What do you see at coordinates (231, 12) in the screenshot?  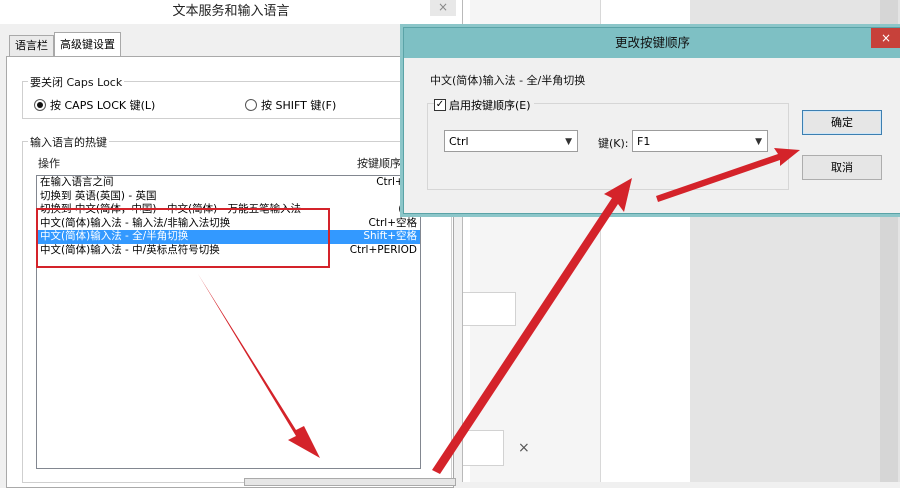 I see `dialog-title: 文本服务和输入语言` at bounding box center [231, 12].